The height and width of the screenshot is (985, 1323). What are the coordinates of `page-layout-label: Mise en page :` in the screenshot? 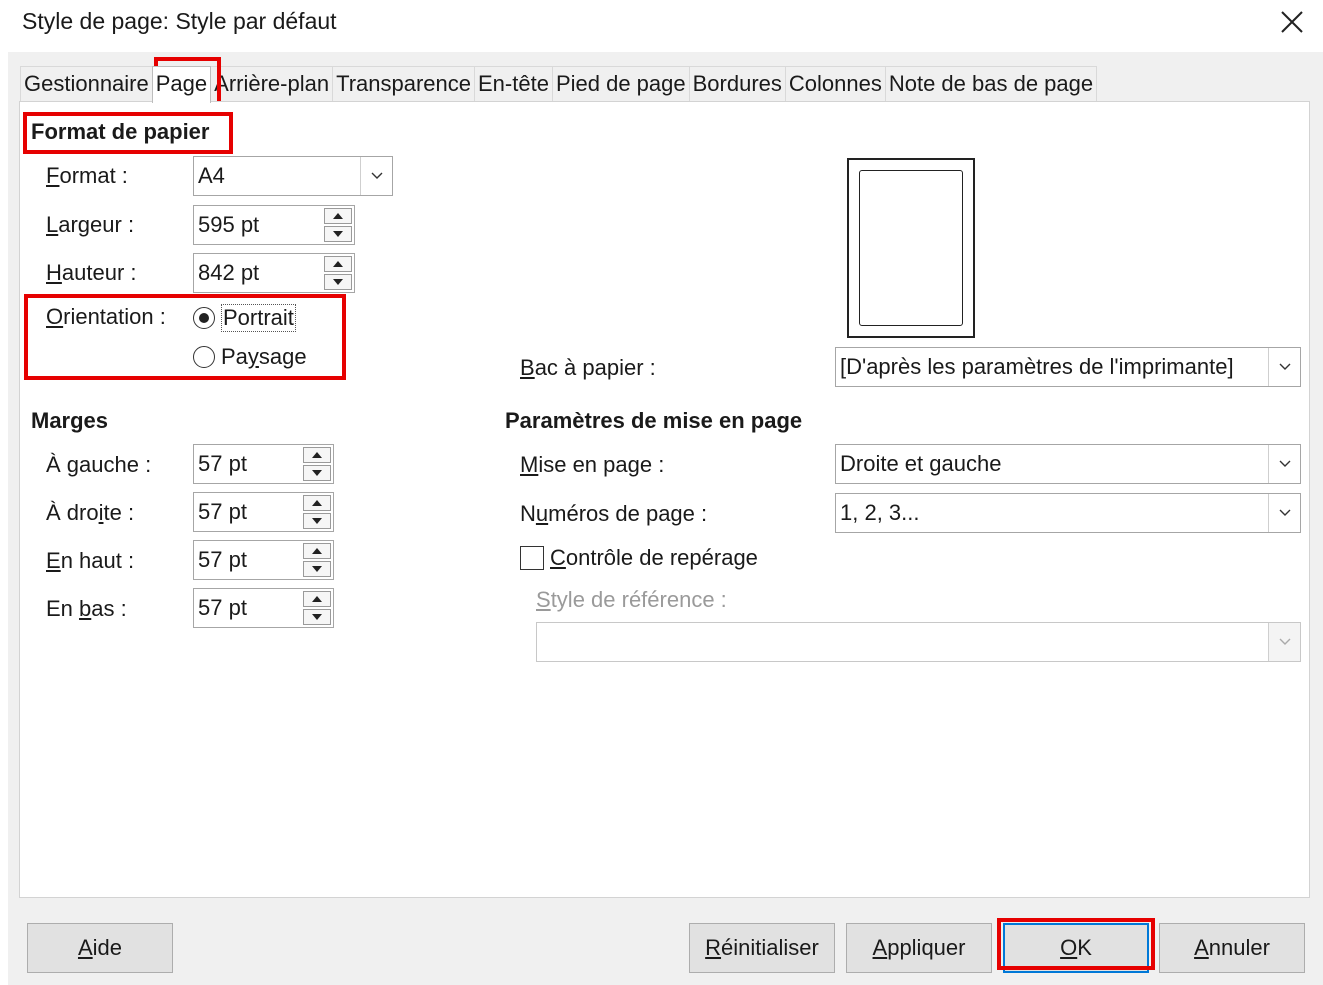 It's located at (592, 464).